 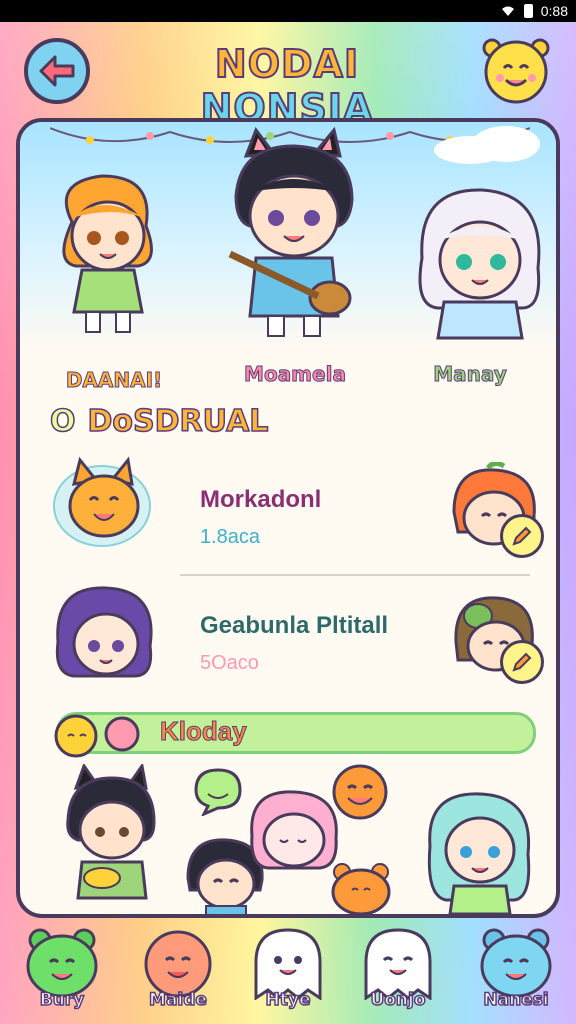 What do you see at coordinates (355, 575) in the screenshot?
I see `divider` at bounding box center [355, 575].